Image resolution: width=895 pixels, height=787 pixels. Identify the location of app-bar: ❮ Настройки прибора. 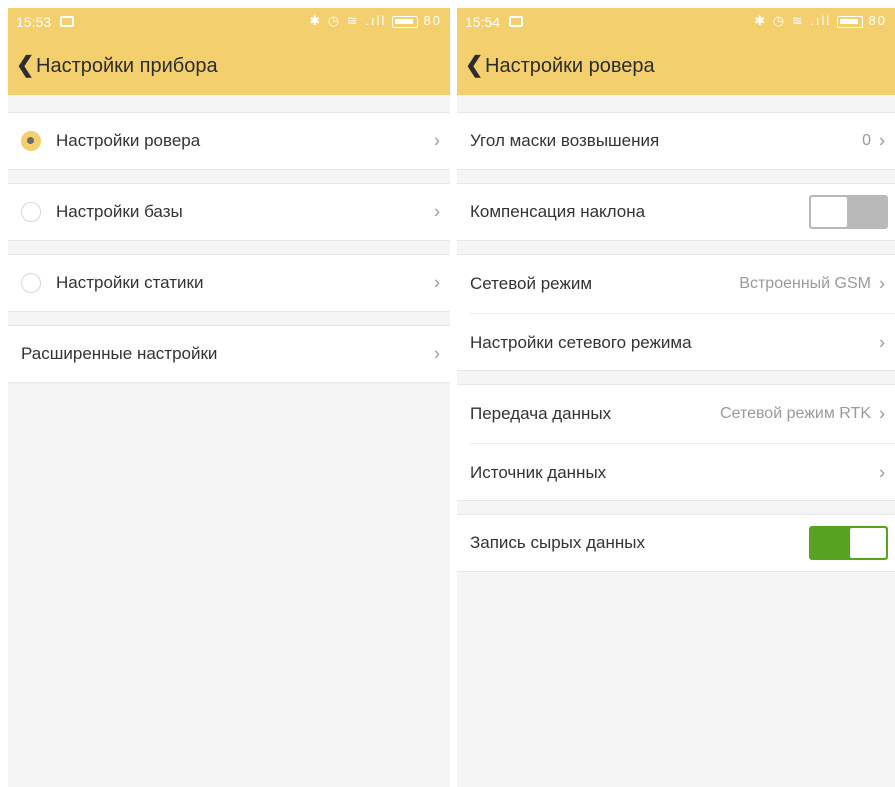
(229, 66).